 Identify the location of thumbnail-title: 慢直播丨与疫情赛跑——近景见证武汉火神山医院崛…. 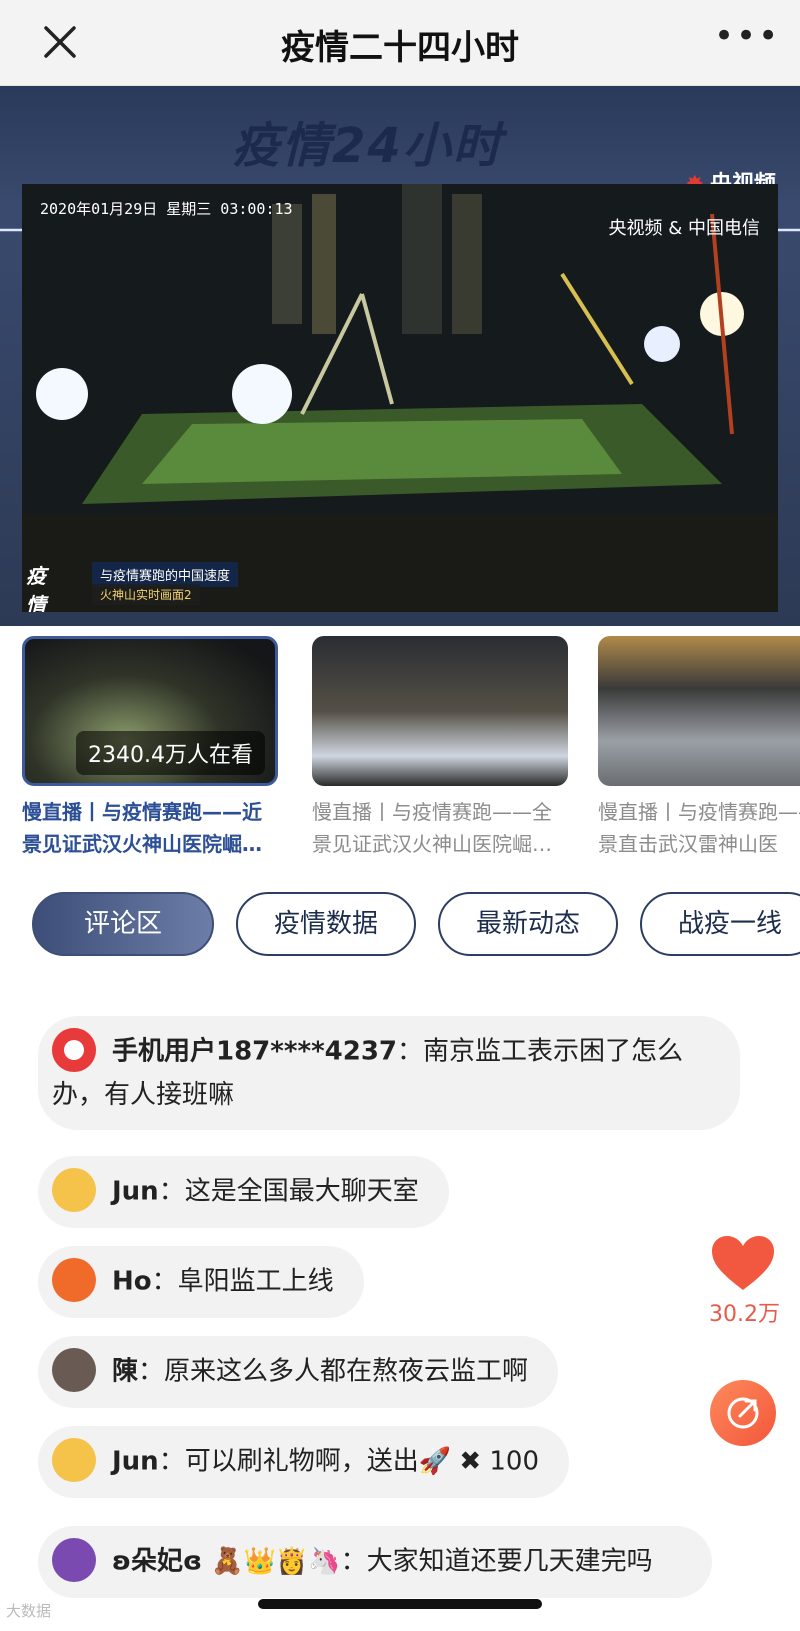
(142, 828).